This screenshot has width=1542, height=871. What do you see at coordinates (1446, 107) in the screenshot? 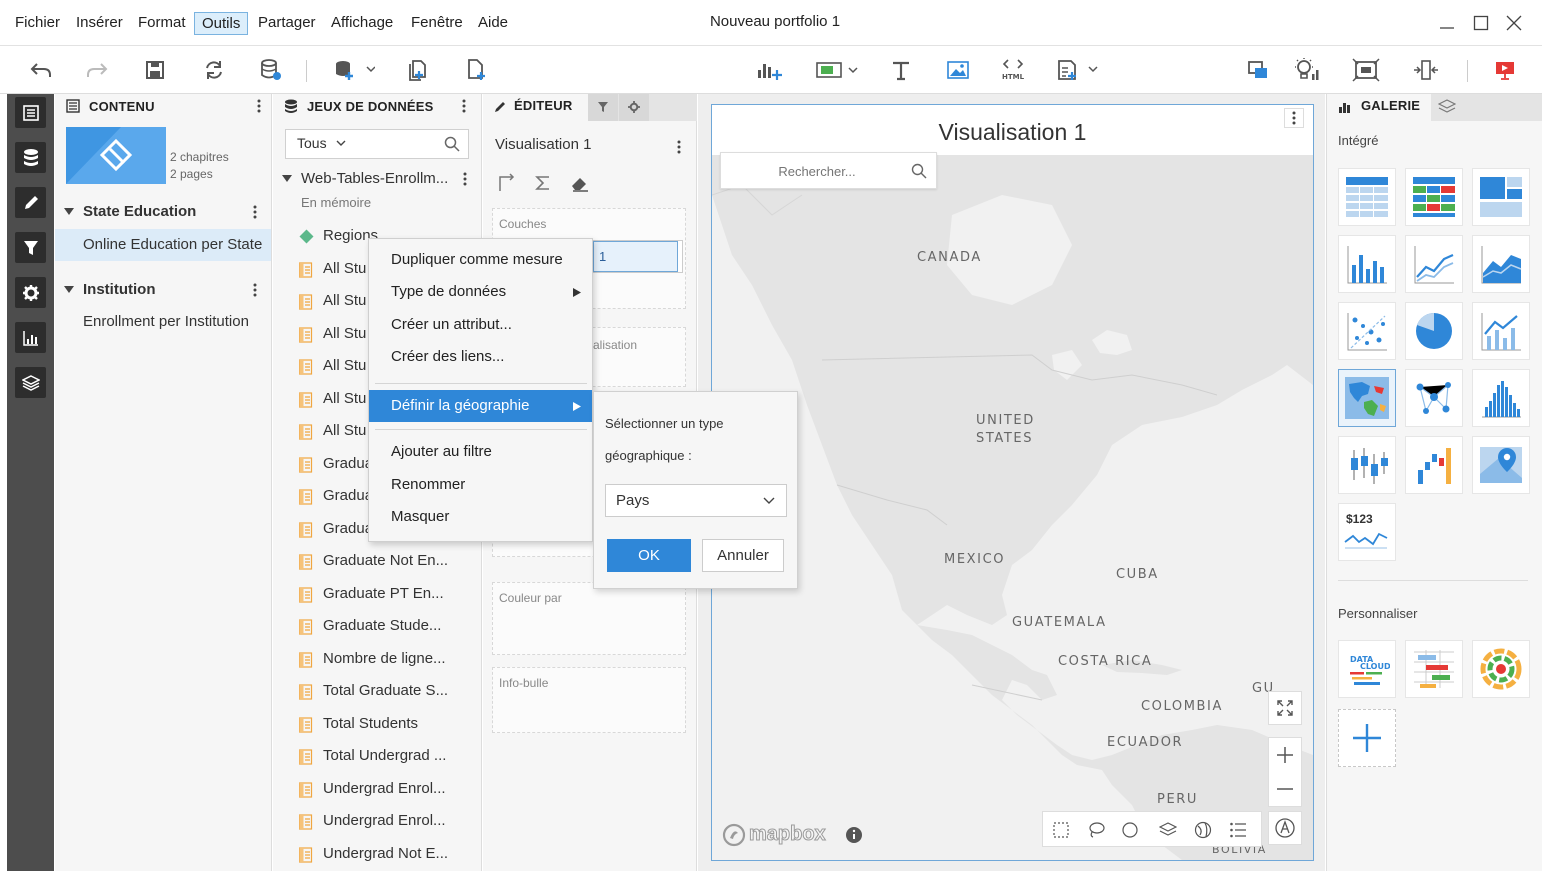
I see `tab-layers` at bounding box center [1446, 107].